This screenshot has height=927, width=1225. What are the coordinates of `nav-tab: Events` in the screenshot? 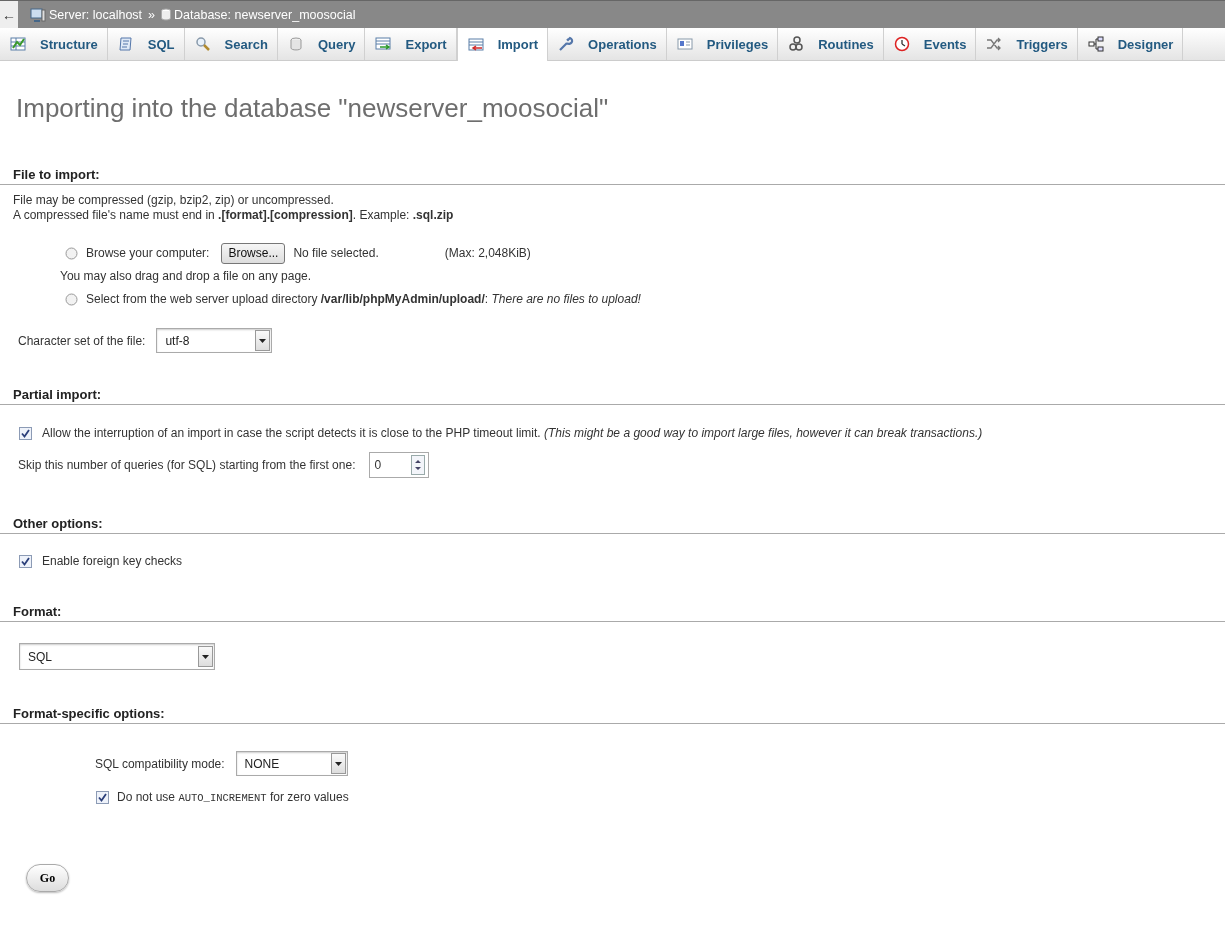 It's located at (930, 44).